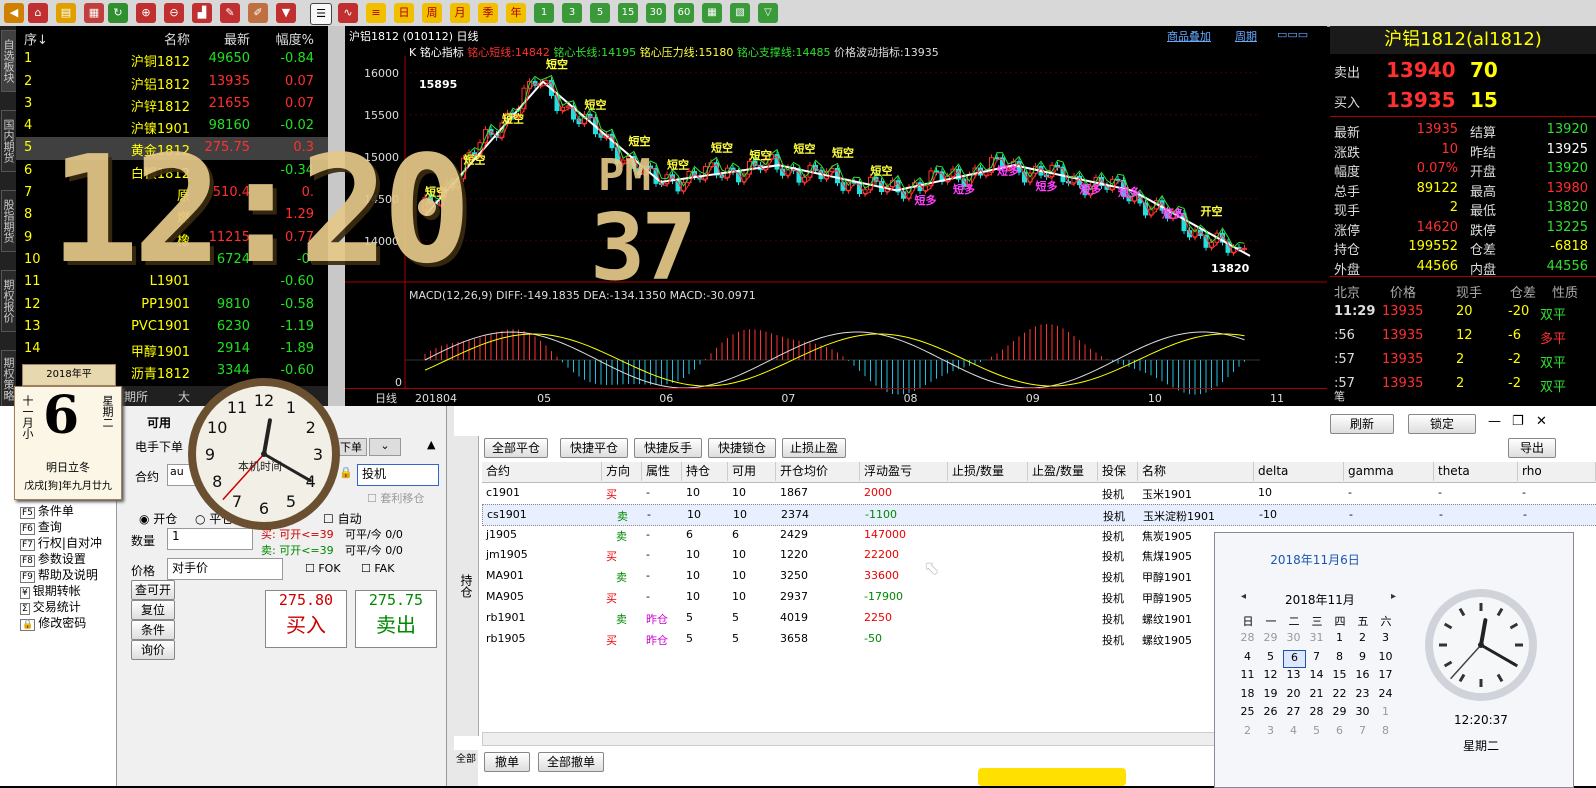 This screenshot has height=788, width=1596. I want to click on period-button-quarter: 季, so click(488, 13).